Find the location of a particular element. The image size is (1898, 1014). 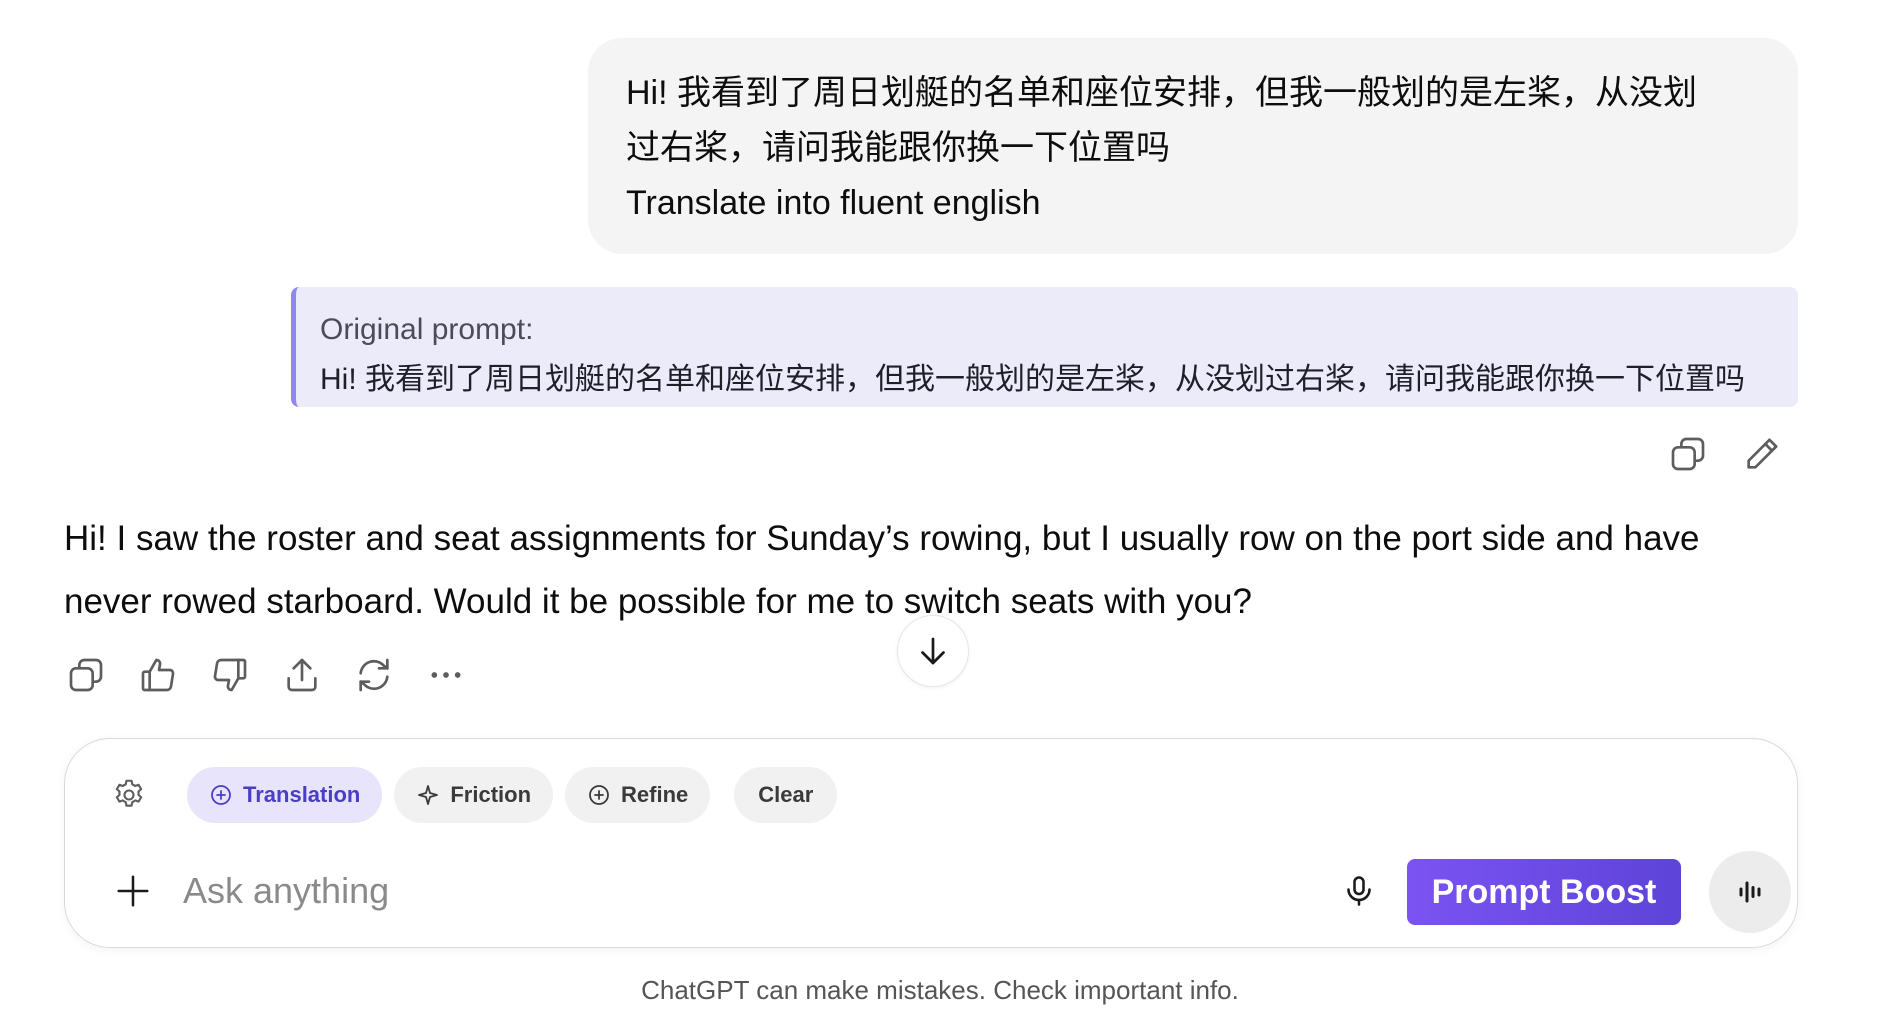

microphone-button is located at coordinates (1359, 891).